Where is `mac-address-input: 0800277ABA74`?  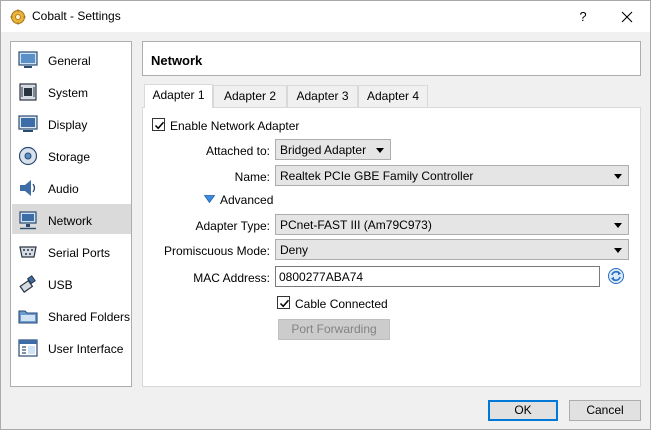 mac-address-input: 0800277ABA74 is located at coordinates (437, 276).